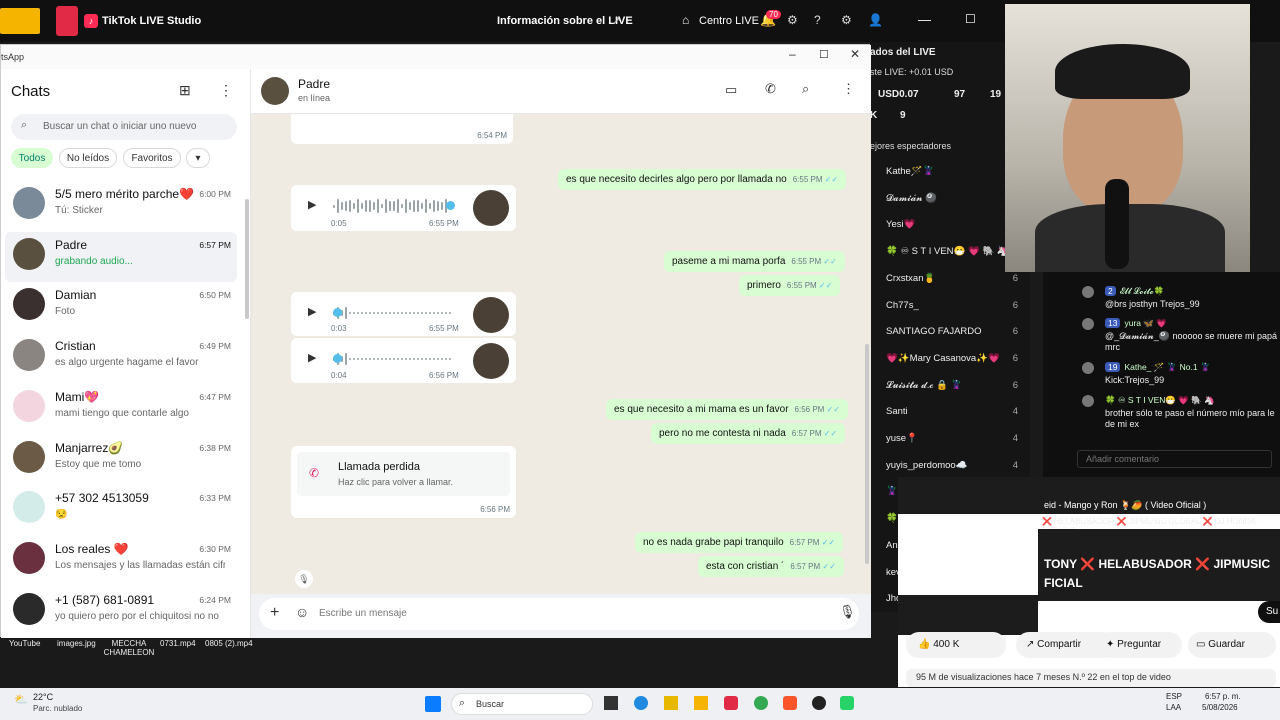 The image size is (1280, 720). Describe the element at coordinates (846, 20) in the screenshot. I see `gear-icon: ⚙` at that location.